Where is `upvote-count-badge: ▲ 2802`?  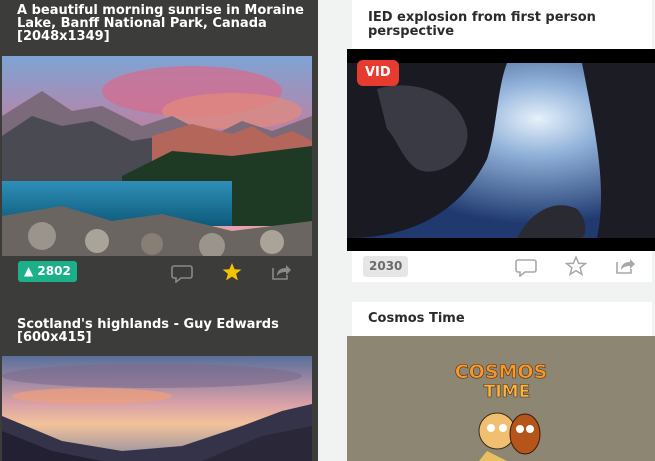 upvote-count-badge: ▲ 2802 is located at coordinates (47, 271).